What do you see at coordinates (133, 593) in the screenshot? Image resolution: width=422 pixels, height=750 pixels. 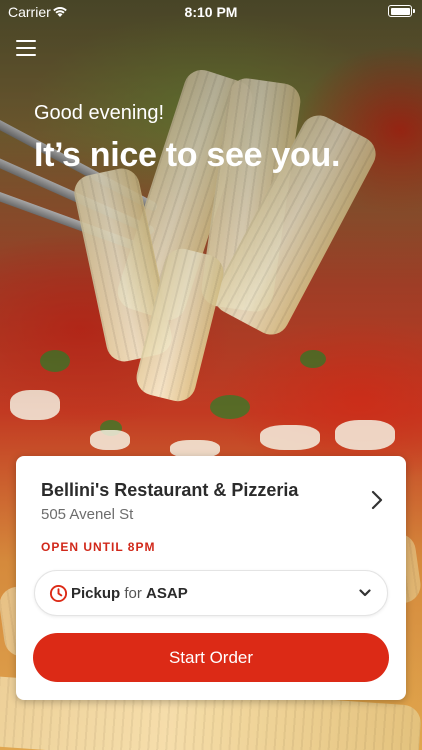 I see `order-mode-connector: for` at bounding box center [133, 593].